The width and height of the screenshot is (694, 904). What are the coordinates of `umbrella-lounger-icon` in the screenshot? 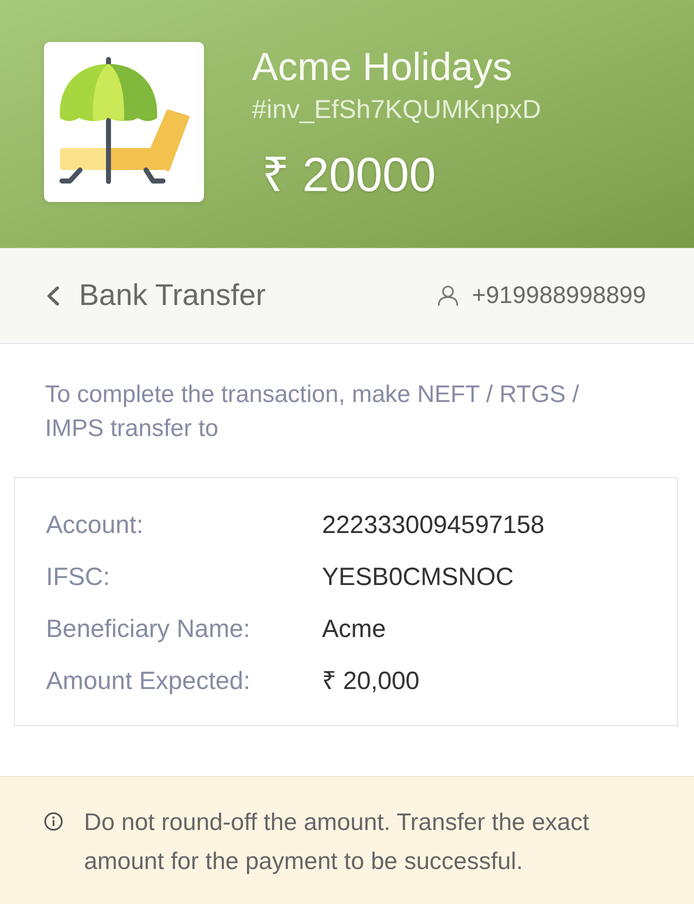 It's located at (124, 122).